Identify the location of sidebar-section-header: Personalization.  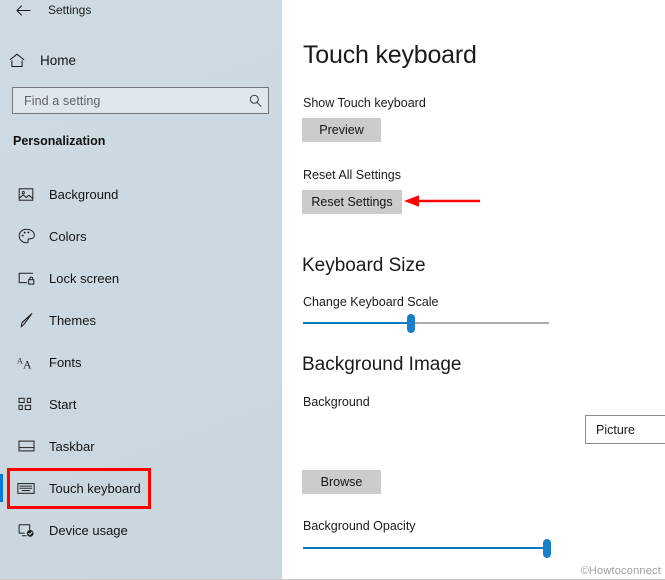
(59, 141).